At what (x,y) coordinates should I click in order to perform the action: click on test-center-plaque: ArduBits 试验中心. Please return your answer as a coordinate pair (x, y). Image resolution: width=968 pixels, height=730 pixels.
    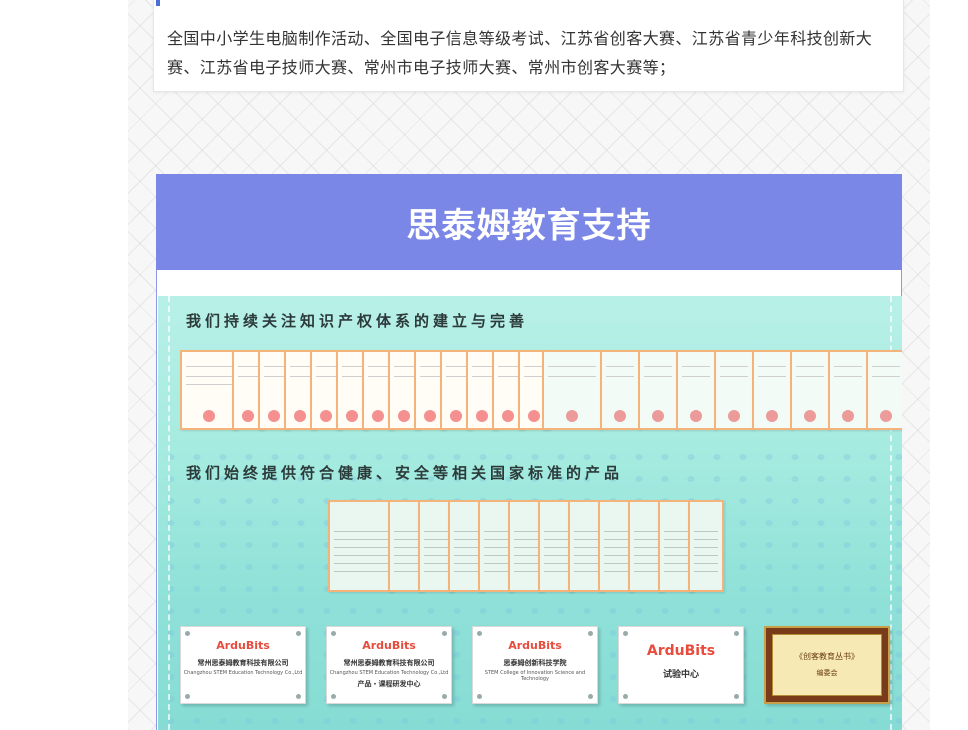
    Looking at the image, I should click on (681, 665).